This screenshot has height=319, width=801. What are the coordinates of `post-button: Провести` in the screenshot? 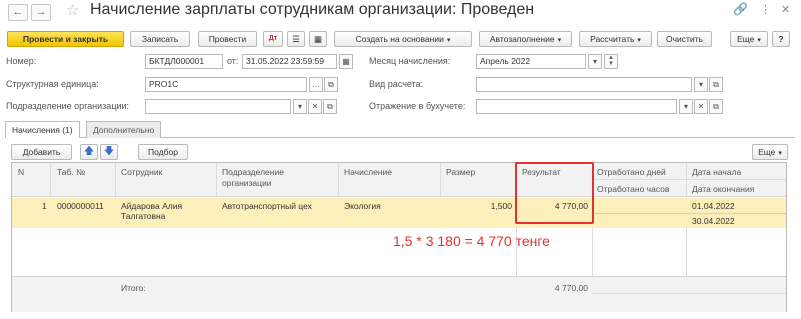 It's located at (227, 39).